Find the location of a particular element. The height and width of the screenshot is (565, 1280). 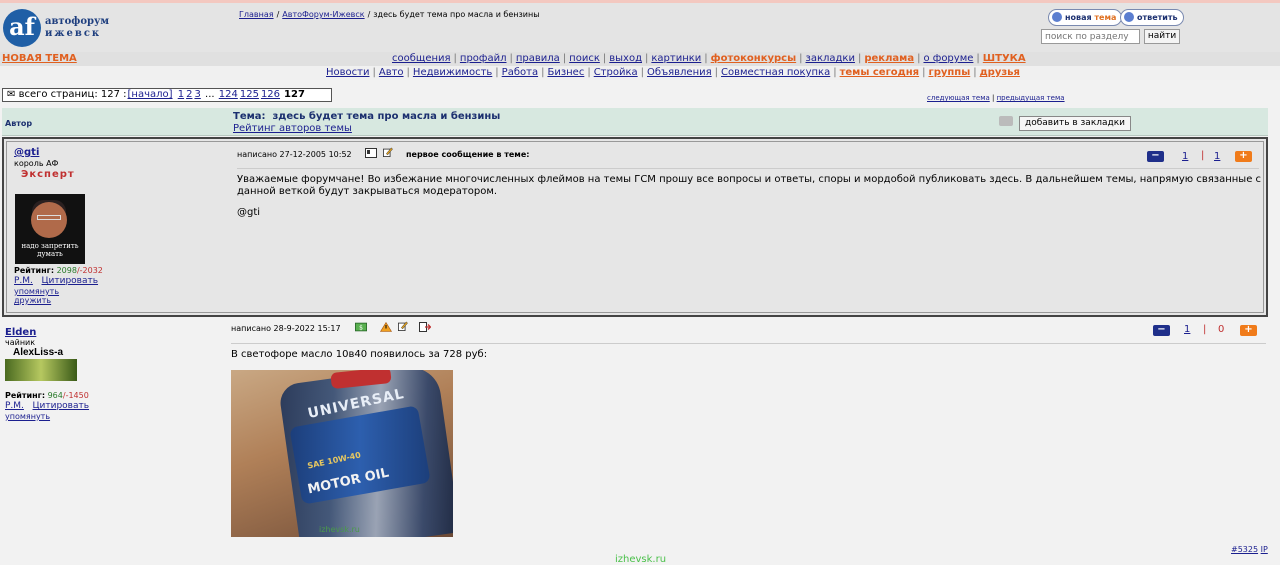

nav-section-item: Новости is located at coordinates (347, 72).